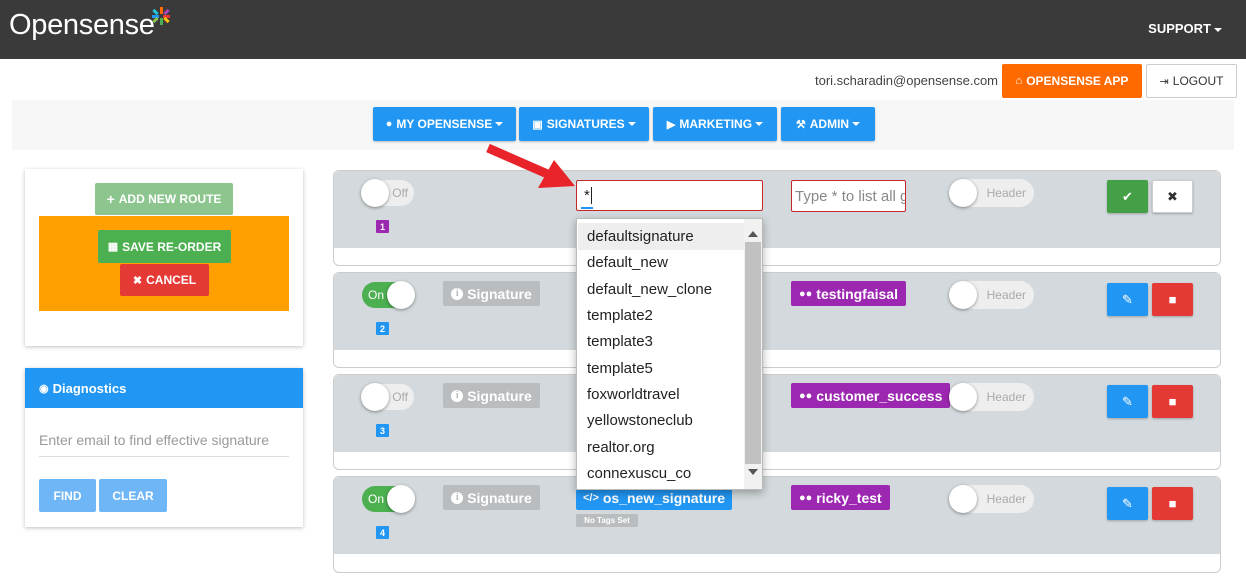 This screenshot has height=577, width=1246. Describe the element at coordinates (667, 262) in the screenshot. I see `dropdown-option: default_new` at that location.